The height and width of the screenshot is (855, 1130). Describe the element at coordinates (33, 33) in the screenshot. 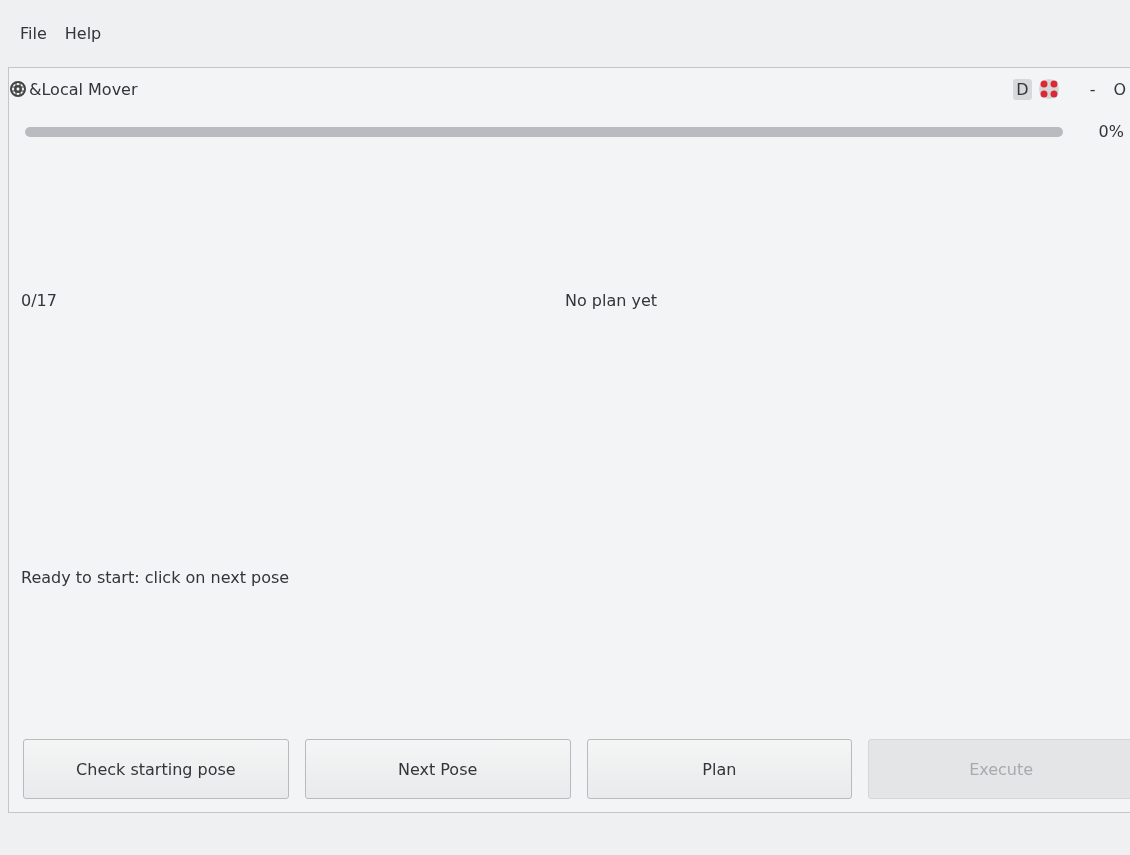

I see `menu-item: File` at that location.